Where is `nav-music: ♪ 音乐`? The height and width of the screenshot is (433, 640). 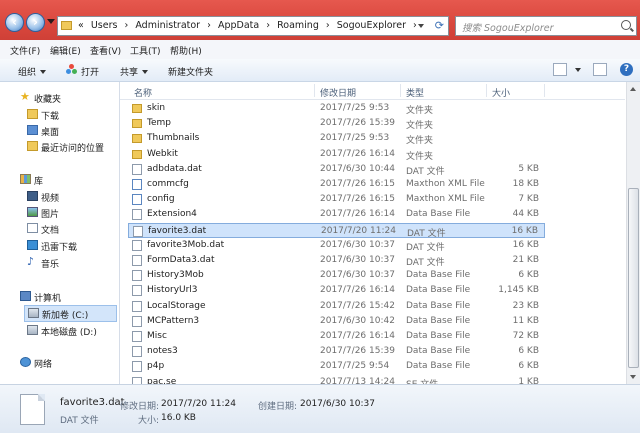 nav-music: ♪ 音乐 is located at coordinates (71, 262).